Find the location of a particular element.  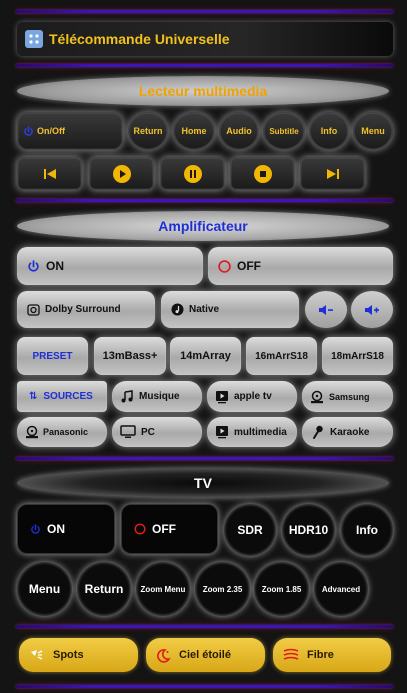

next-button is located at coordinates (332, 173).